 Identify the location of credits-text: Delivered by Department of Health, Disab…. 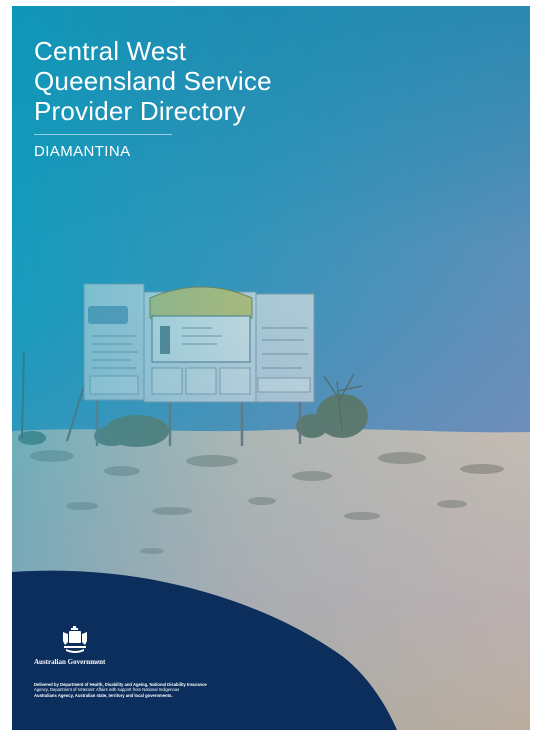
(169, 690).